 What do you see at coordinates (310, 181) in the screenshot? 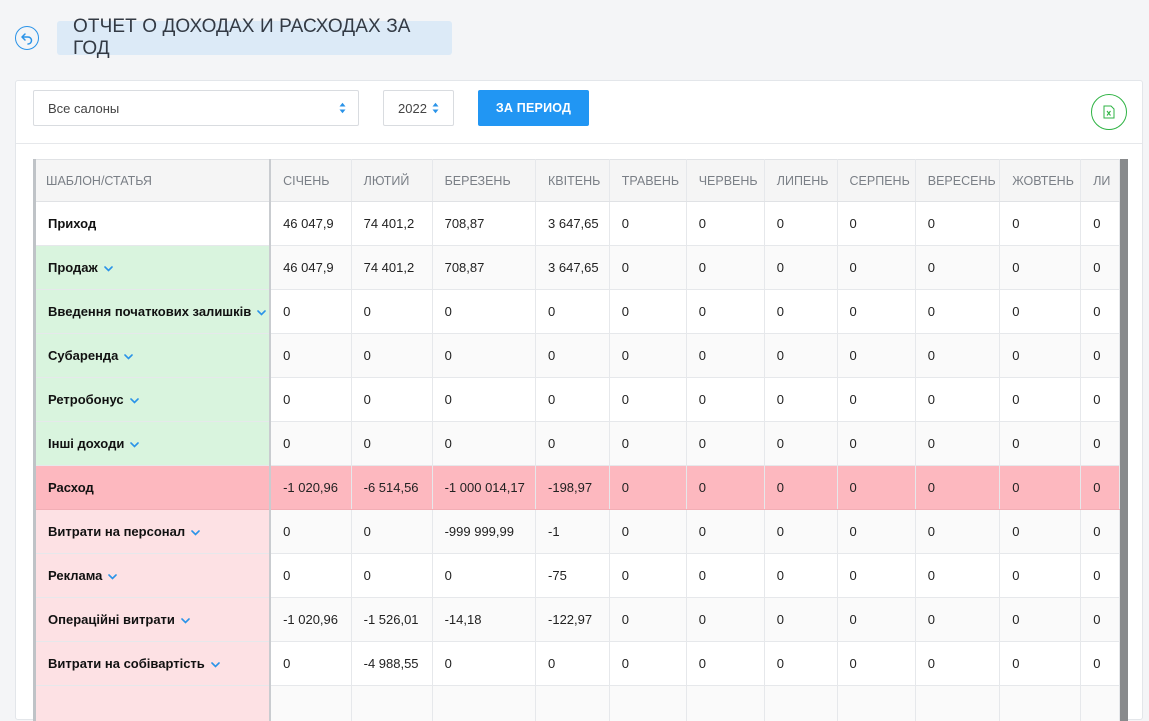
I see `column-header-month: СІЧЕНЬ` at bounding box center [310, 181].